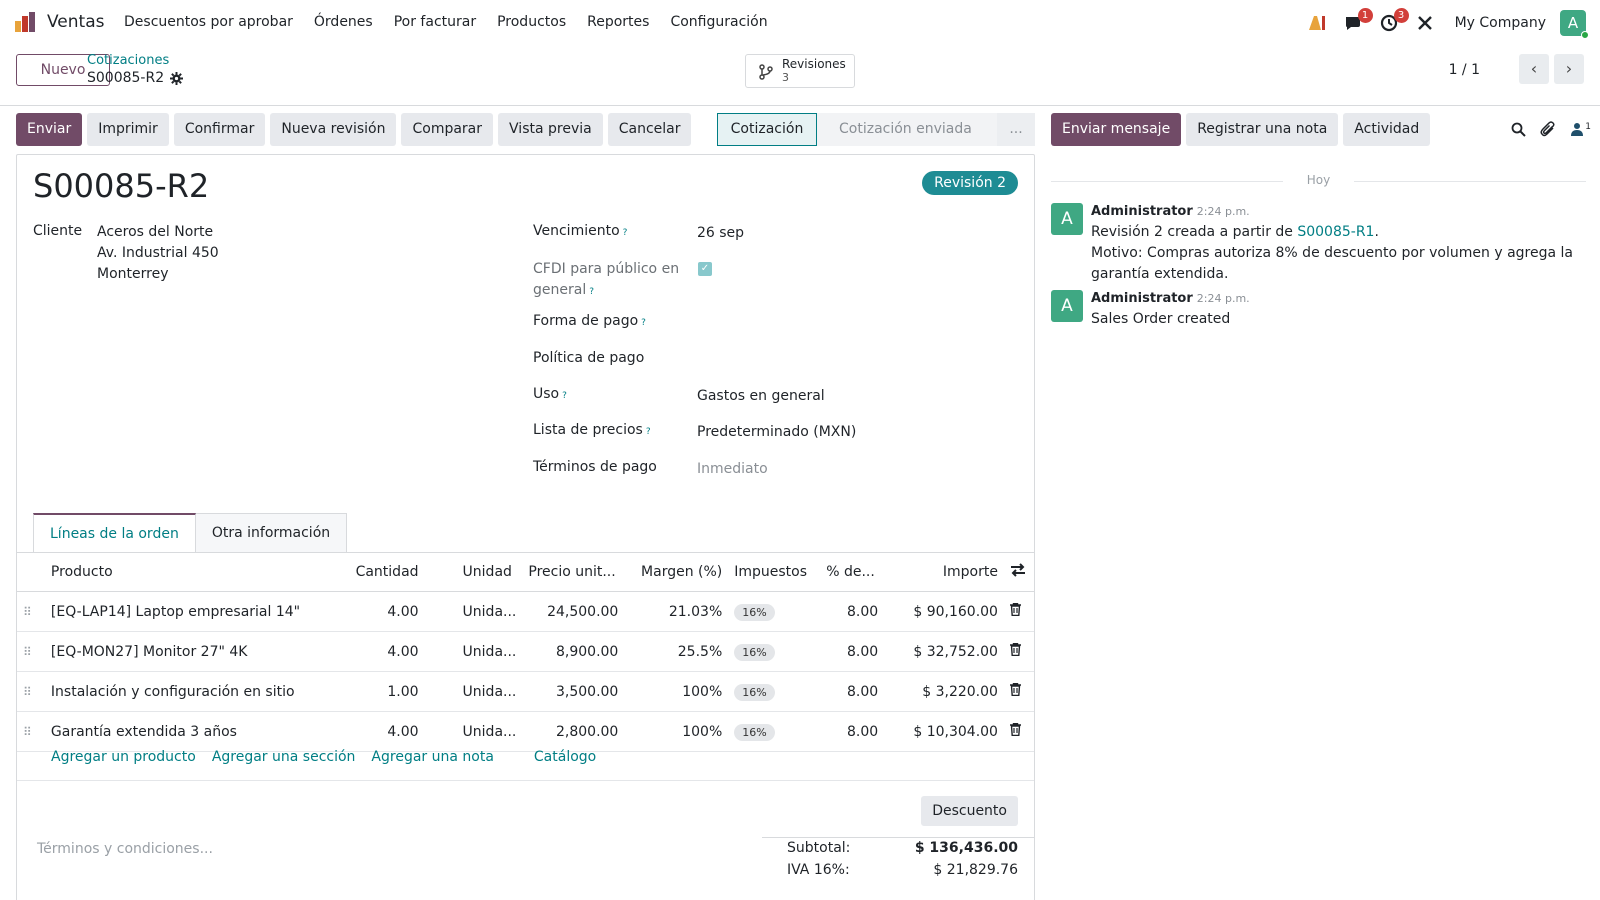 The image size is (1600, 900). What do you see at coordinates (473, 572) in the screenshot?
I see `column-unit: Unidad` at bounding box center [473, 572].